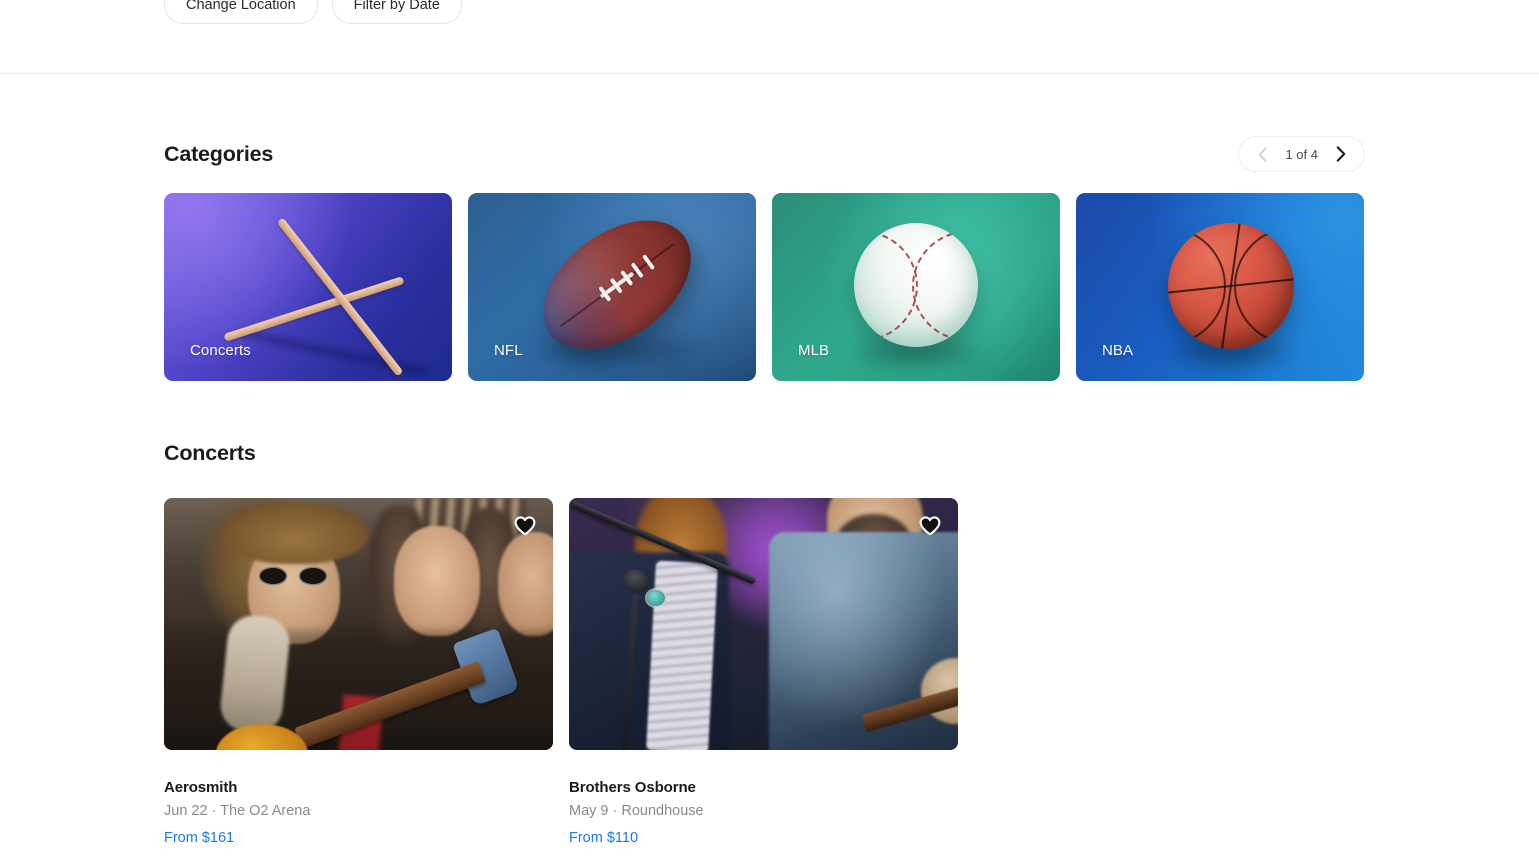 The image size is (1539, 866). I want to click on chevron-right-icon, so click(1341, 154).